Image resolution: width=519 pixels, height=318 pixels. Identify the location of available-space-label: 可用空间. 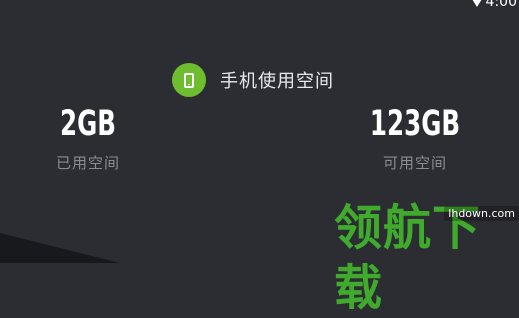
(414, 163).